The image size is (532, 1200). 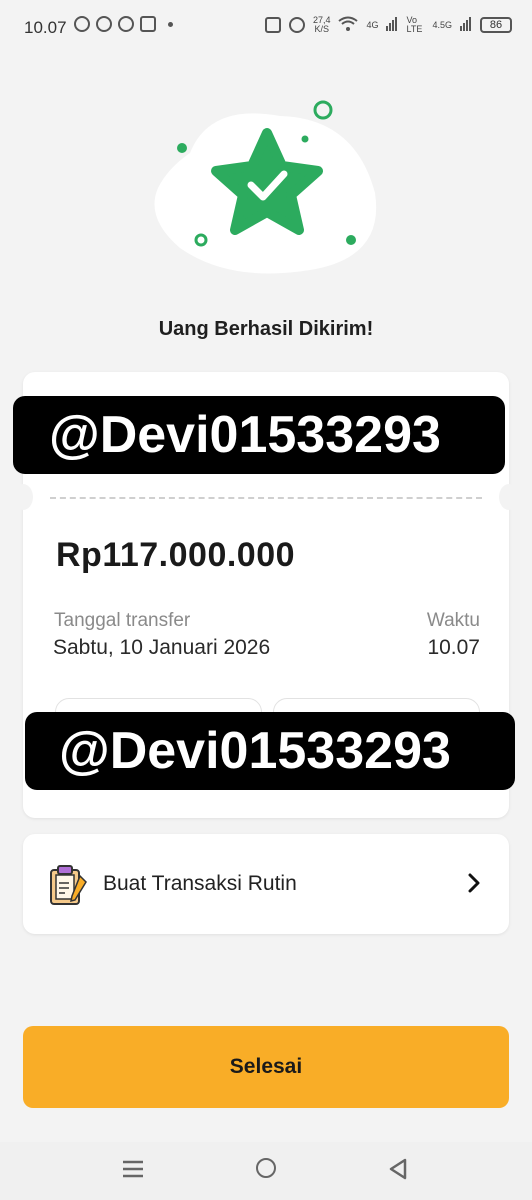 I want to click on sync-icon, so click(x=82, y=24).